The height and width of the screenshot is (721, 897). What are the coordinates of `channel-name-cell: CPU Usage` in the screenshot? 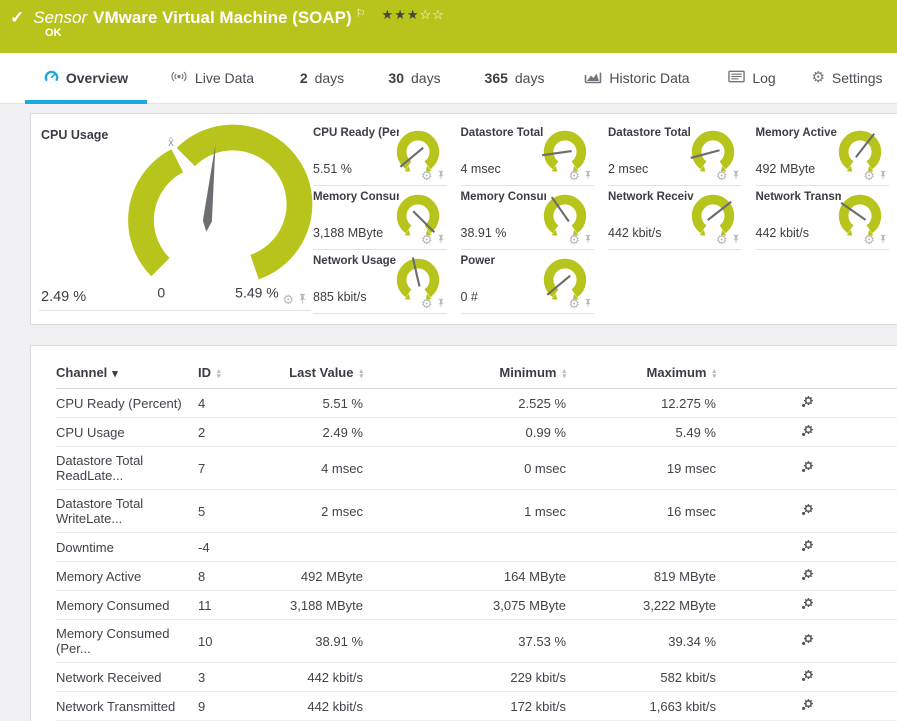 It's located at (127, 432).